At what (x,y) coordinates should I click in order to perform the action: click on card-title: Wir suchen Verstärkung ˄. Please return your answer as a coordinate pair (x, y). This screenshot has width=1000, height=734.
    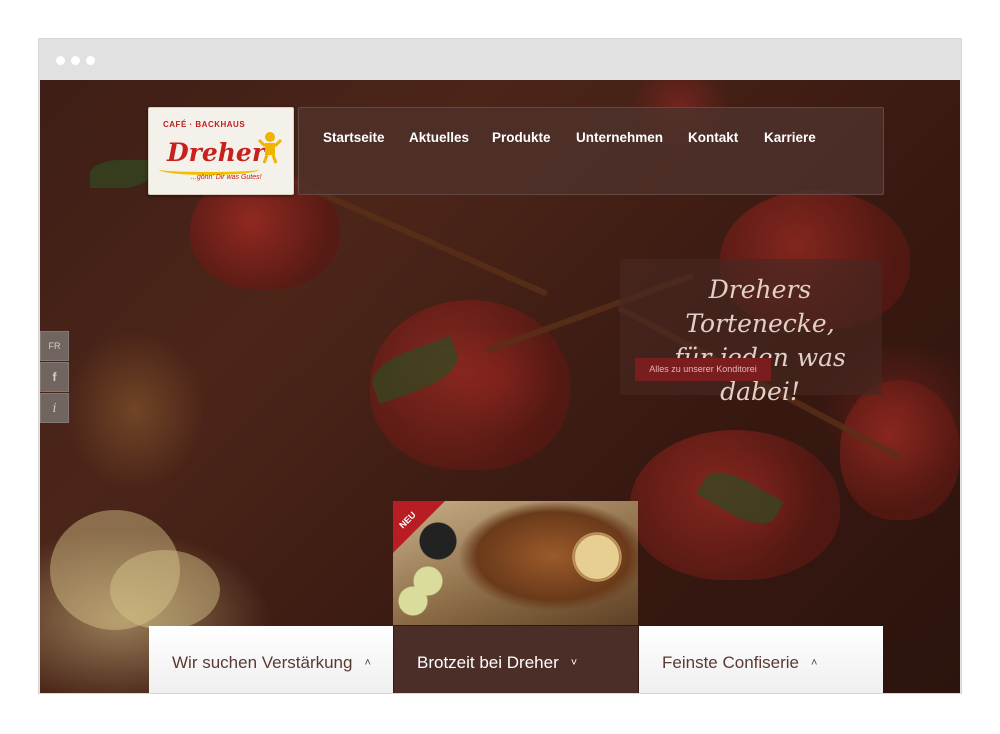
    Looking at the image, I should click on (271, 662).